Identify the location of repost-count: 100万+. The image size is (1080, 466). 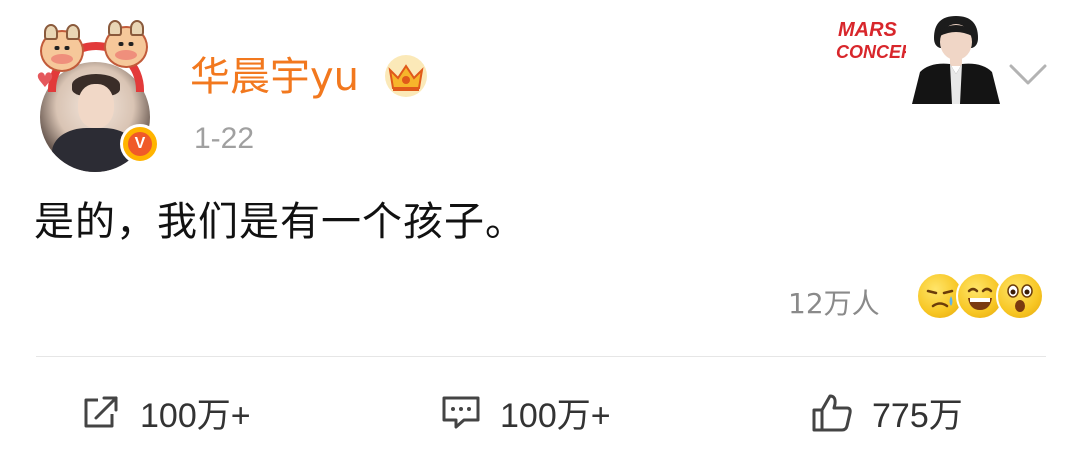
(195, 415).